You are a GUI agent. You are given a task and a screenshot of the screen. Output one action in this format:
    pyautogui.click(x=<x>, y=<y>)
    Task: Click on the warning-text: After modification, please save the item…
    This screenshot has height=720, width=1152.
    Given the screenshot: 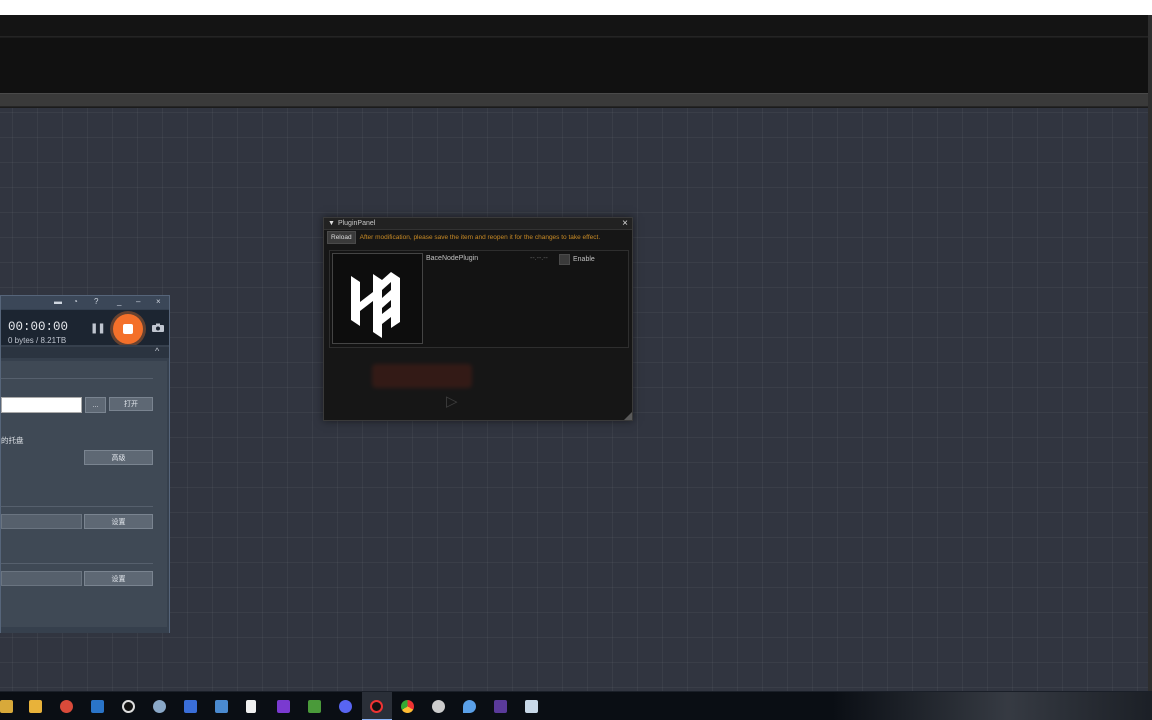 What is the action you would take?
    pyautogui.click(x=480, y=237)
    